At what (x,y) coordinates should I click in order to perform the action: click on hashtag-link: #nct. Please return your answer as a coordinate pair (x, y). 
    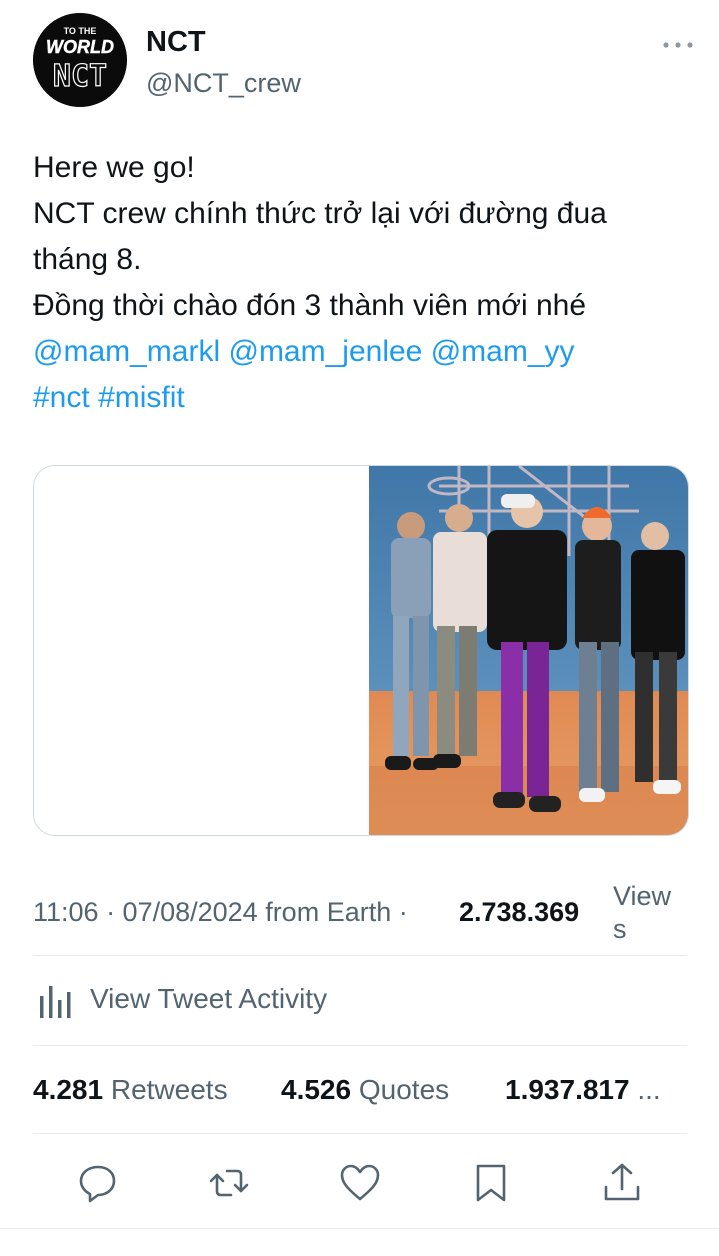
    Looking at the image, I should click on (61, 397).